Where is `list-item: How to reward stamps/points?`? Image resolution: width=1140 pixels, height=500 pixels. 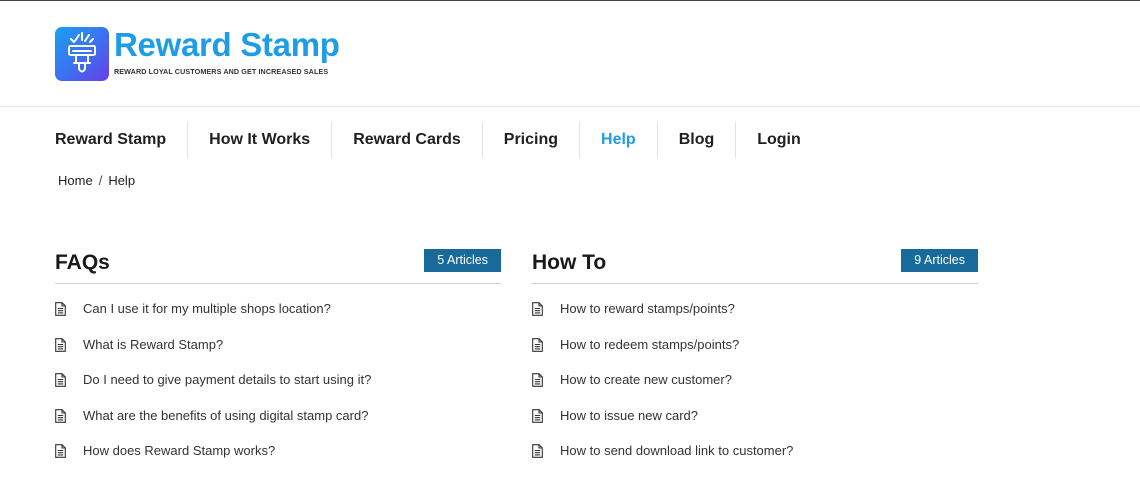
list-item: How to reward stamps/points? is located at coordinates (755, 319).